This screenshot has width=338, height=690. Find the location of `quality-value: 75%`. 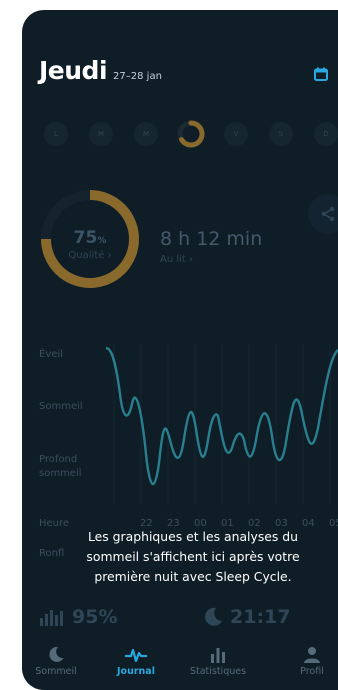

quality-value: 75% is located at coordinates (90, 238).